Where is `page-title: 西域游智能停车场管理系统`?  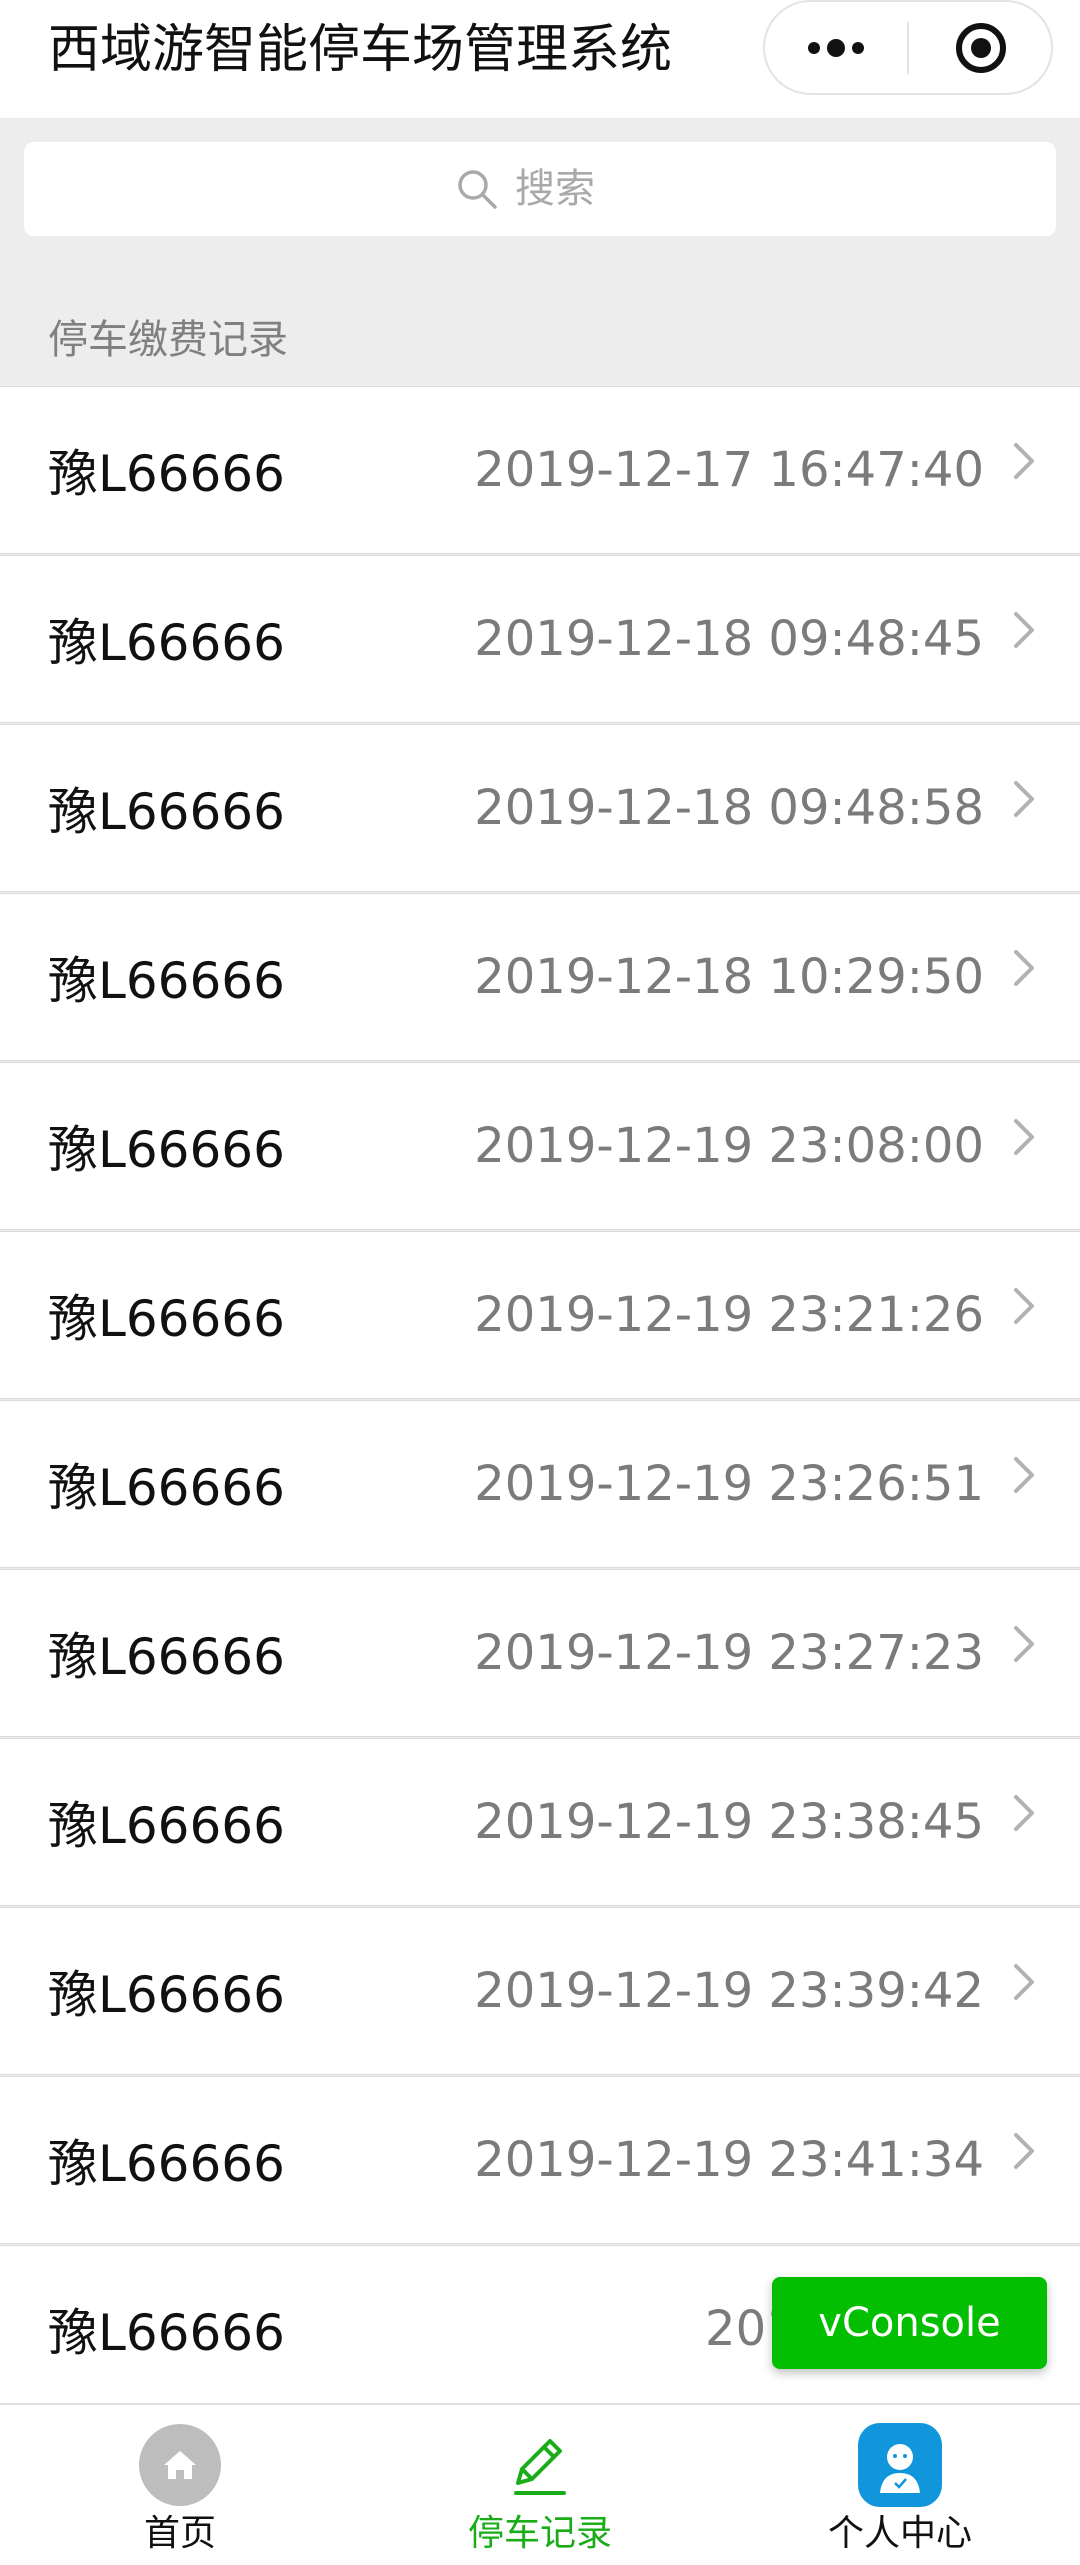
page-title: 西域游智能停车场管理系统 is located at coordinates (360, 50).